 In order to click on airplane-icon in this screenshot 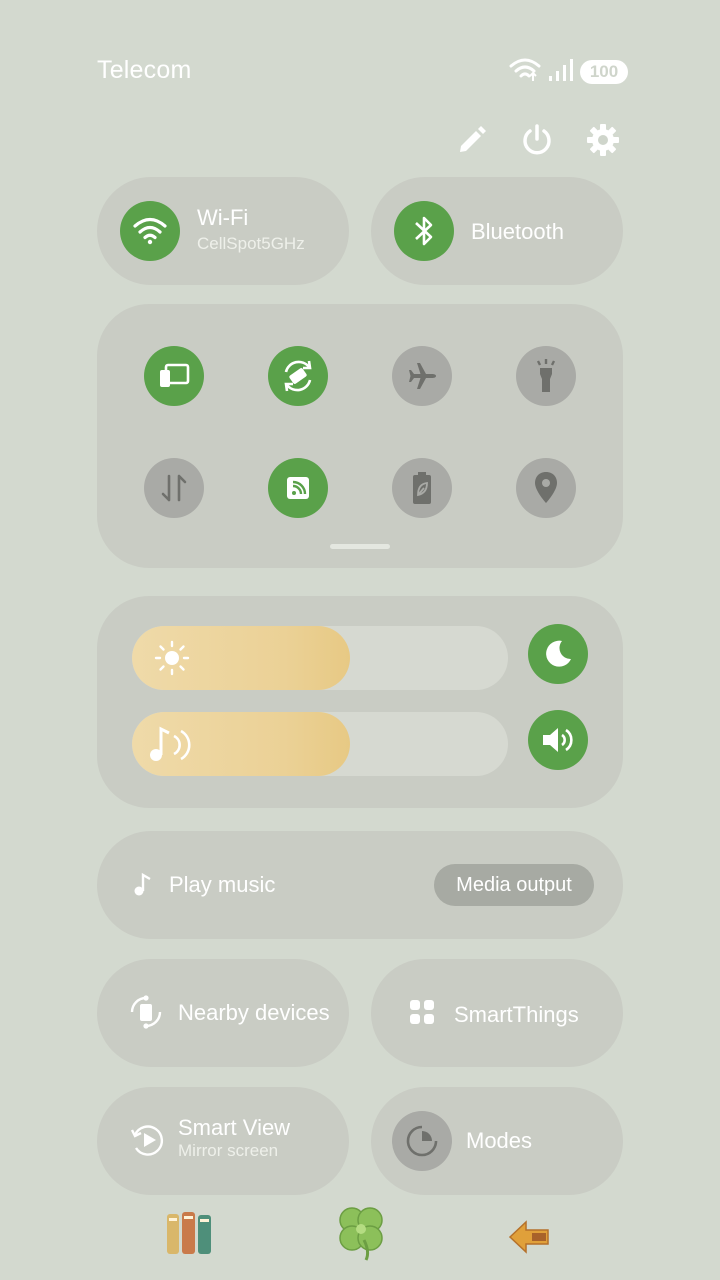, I will do `click(422, 376)`.